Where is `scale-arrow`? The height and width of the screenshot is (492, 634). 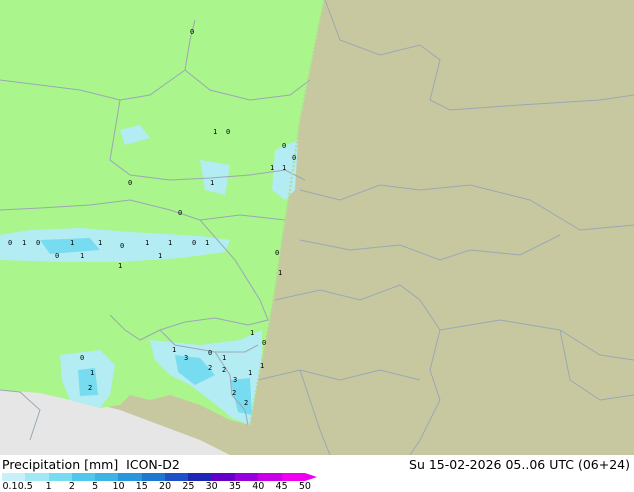 scale-arrow is located at coordinates (310, 477).